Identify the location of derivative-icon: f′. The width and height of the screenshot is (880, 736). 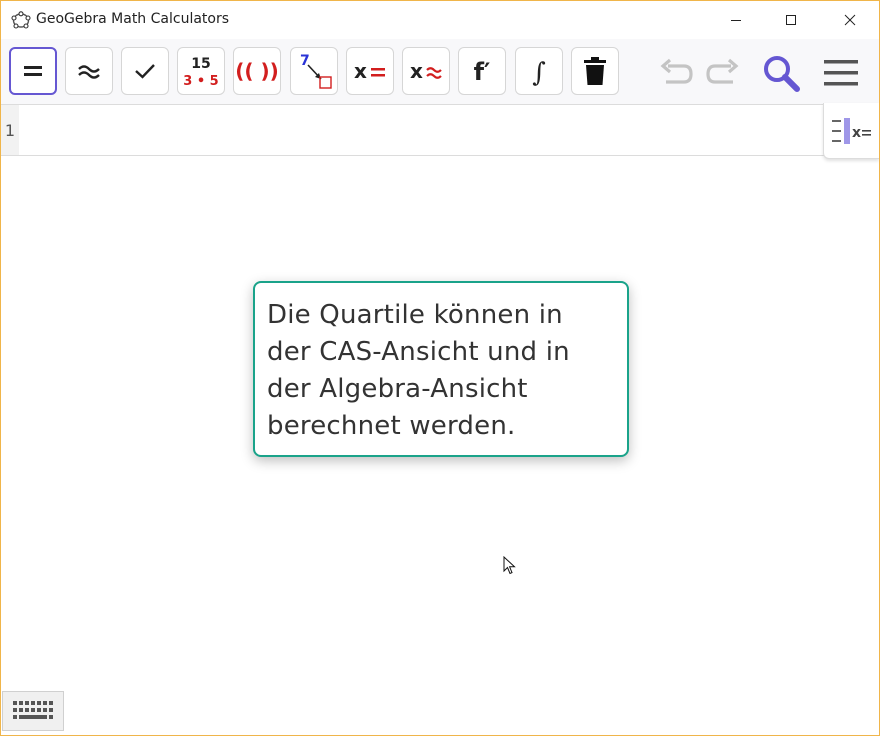
(482, 72).